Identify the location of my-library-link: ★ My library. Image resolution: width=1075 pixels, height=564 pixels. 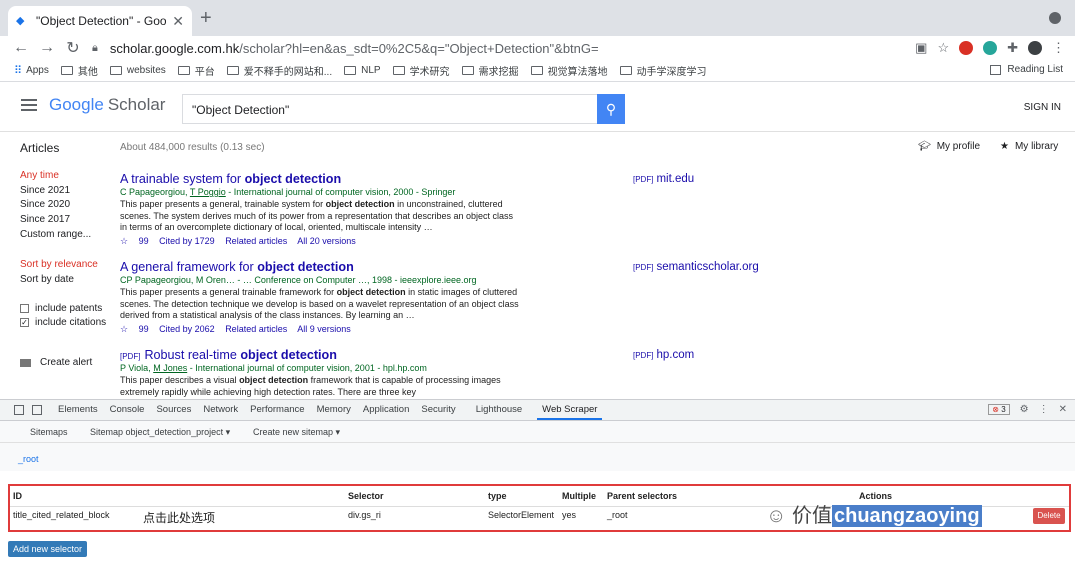
(1029, 146).